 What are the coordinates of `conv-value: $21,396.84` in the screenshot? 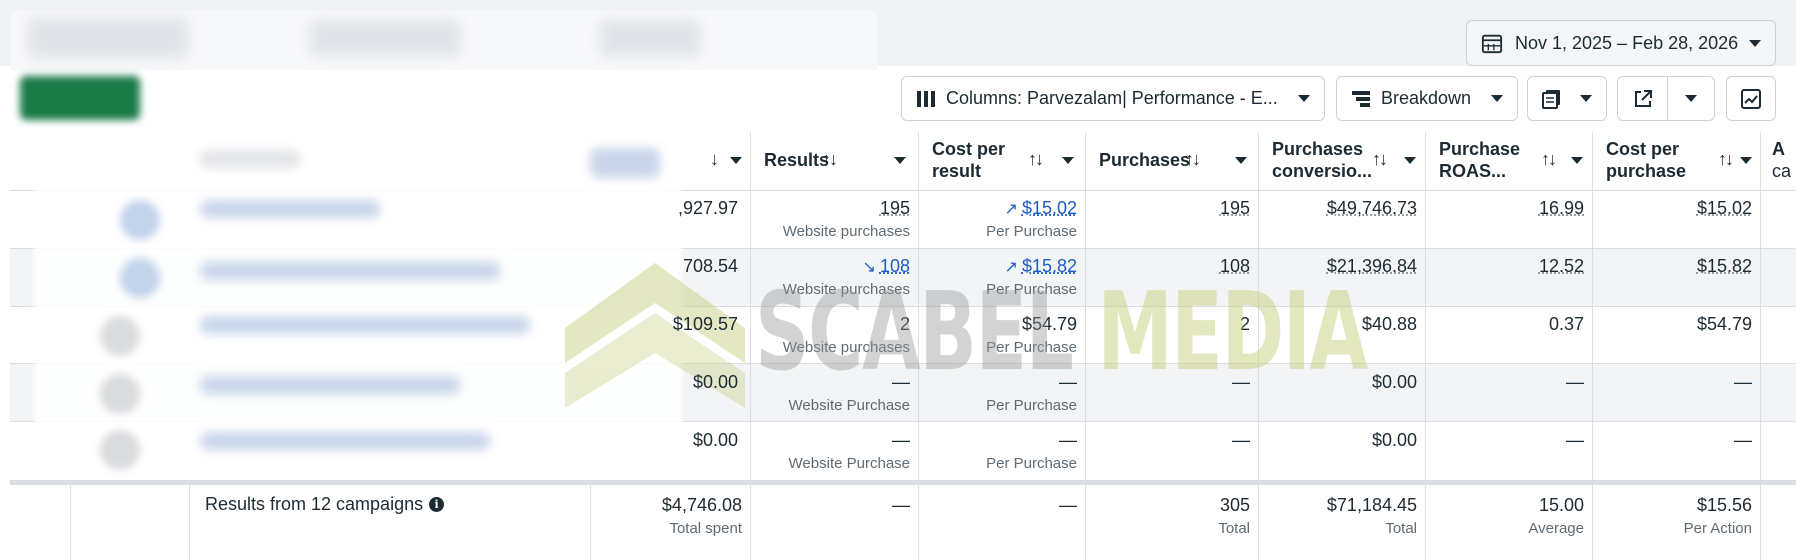 It's located at (1371, 266).